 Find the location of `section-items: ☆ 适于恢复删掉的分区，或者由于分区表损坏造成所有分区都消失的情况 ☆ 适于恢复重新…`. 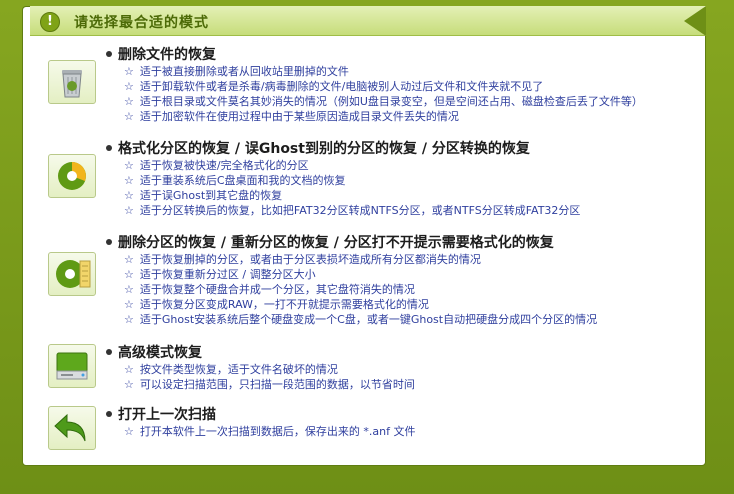

section-items: ☆ 适于恢复删掉的分区，或者由于分区表损坏造成所有分区都消失的情况 ☆ 适于恢复重新… is located at coordinates (360, 289).